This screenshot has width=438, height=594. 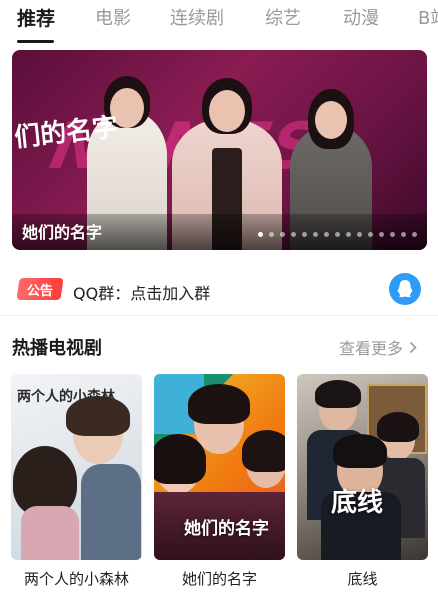 What do you see at coordinates (413, 347) in the screenshot?
I see `chevron-right-icon` at bounding box center [413, 347].